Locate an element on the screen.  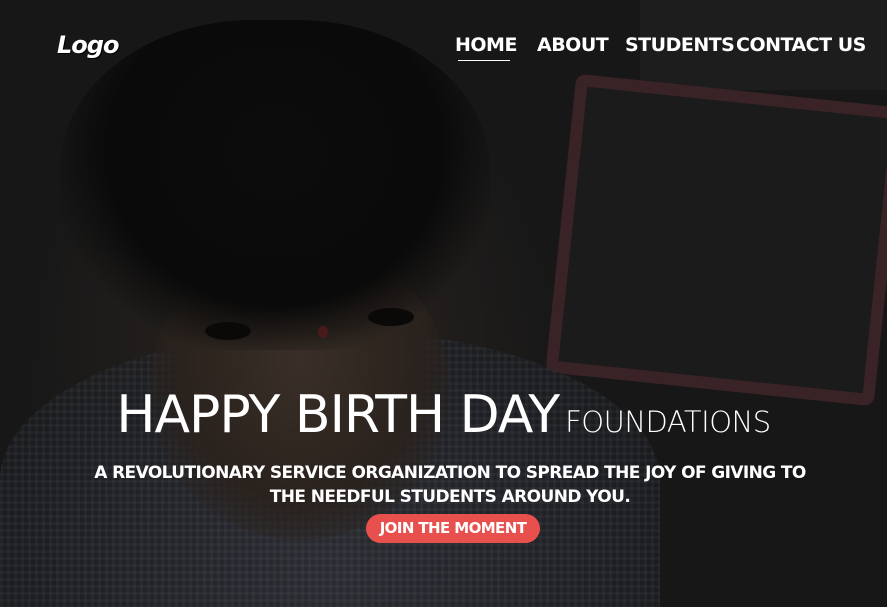
main-nav: HOME ABOUT STUDENTS CONTACT US is located at coordinates (443, 49).